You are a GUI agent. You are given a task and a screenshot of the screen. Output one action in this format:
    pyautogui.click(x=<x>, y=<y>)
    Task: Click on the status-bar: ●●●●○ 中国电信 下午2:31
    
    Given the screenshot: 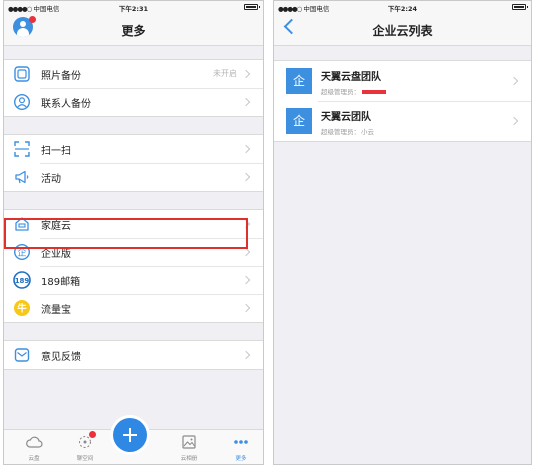 What is the action you would take?
    pyautogui.click(x=133, y=7)
    